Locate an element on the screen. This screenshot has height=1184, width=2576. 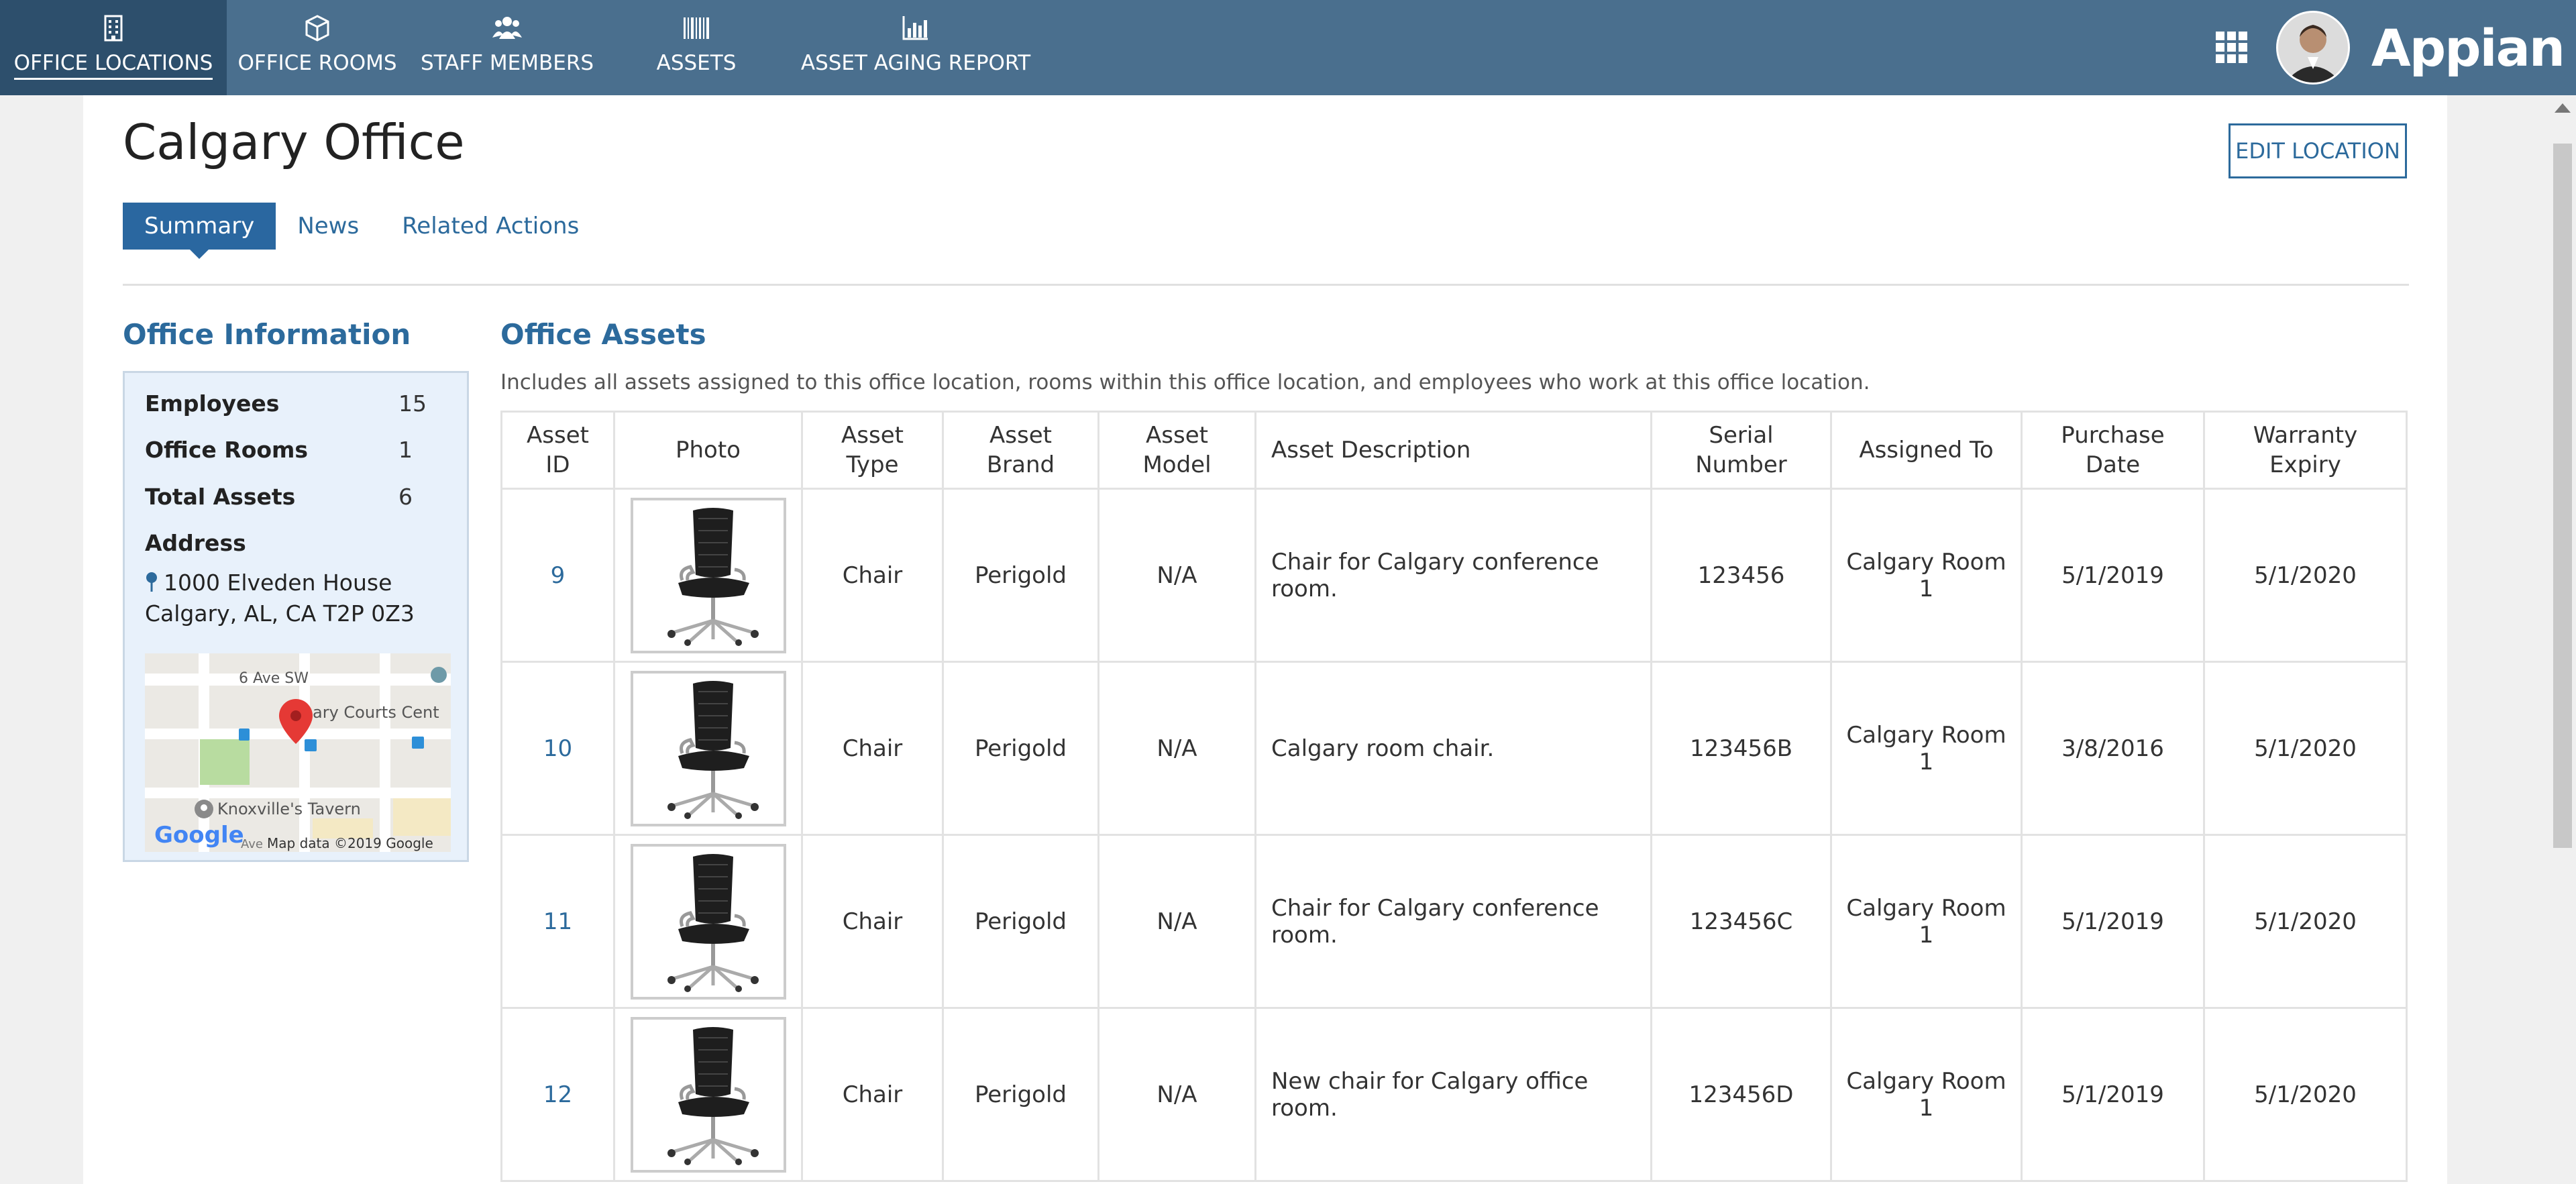
app-grid-icon is located at coordinates (2231, 47).